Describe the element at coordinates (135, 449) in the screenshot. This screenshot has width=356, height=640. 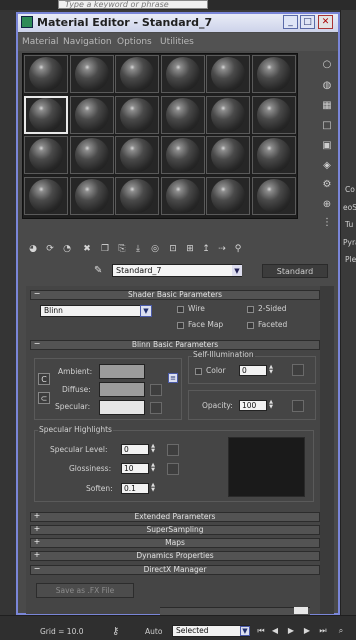
I see `specular-level-spinner: 0` at that location.